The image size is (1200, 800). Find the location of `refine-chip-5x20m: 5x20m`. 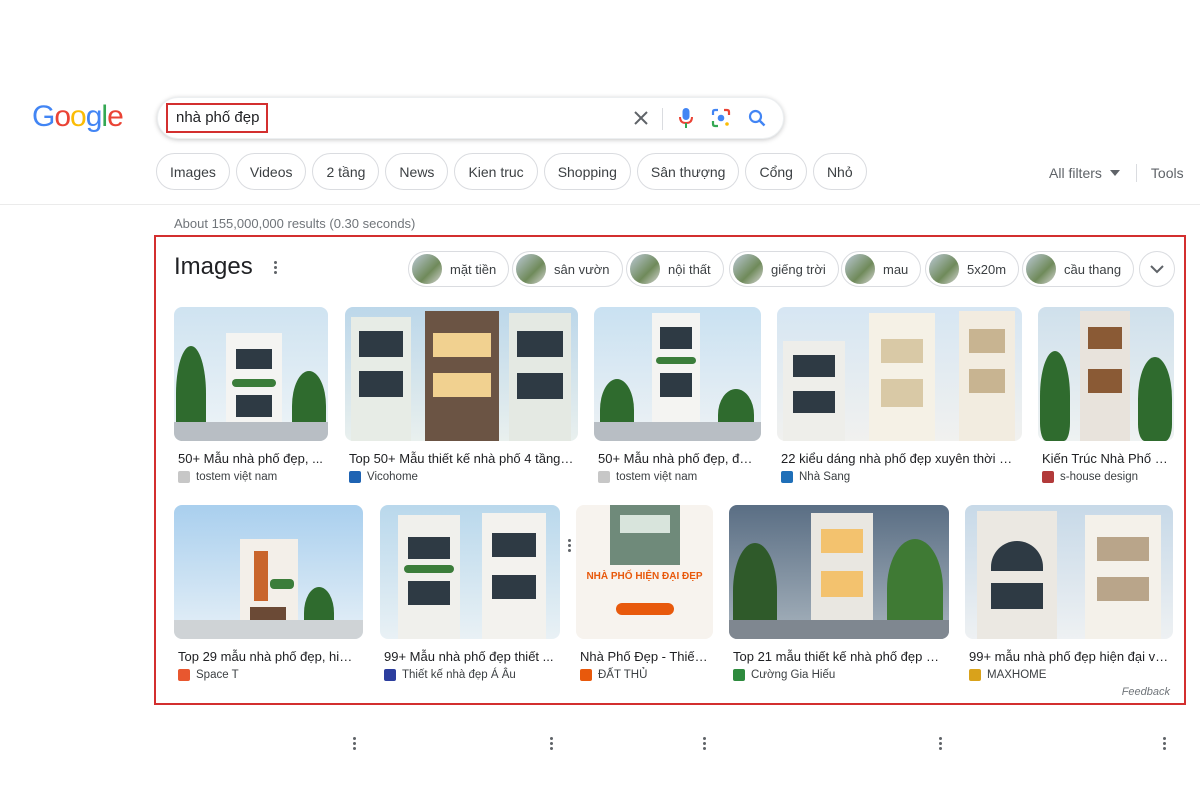

refine-chip-5x20m: 5x20m is located at coordinates (972, 269).